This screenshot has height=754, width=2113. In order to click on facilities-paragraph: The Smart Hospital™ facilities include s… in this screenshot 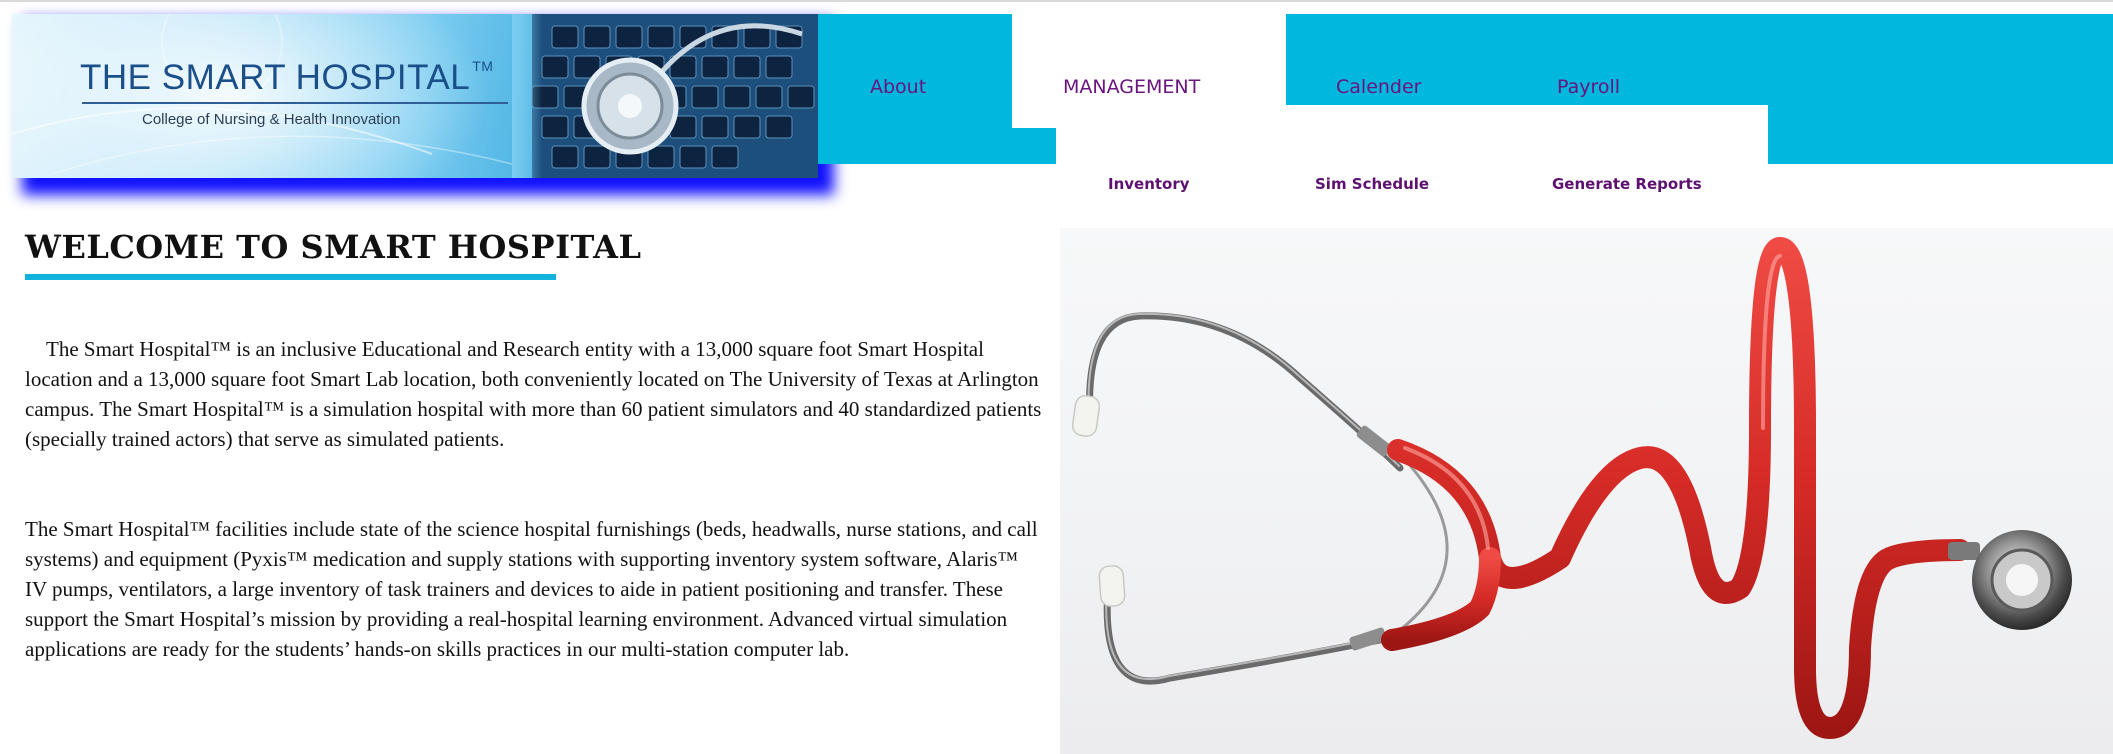, I will do `click(531, 589)`.